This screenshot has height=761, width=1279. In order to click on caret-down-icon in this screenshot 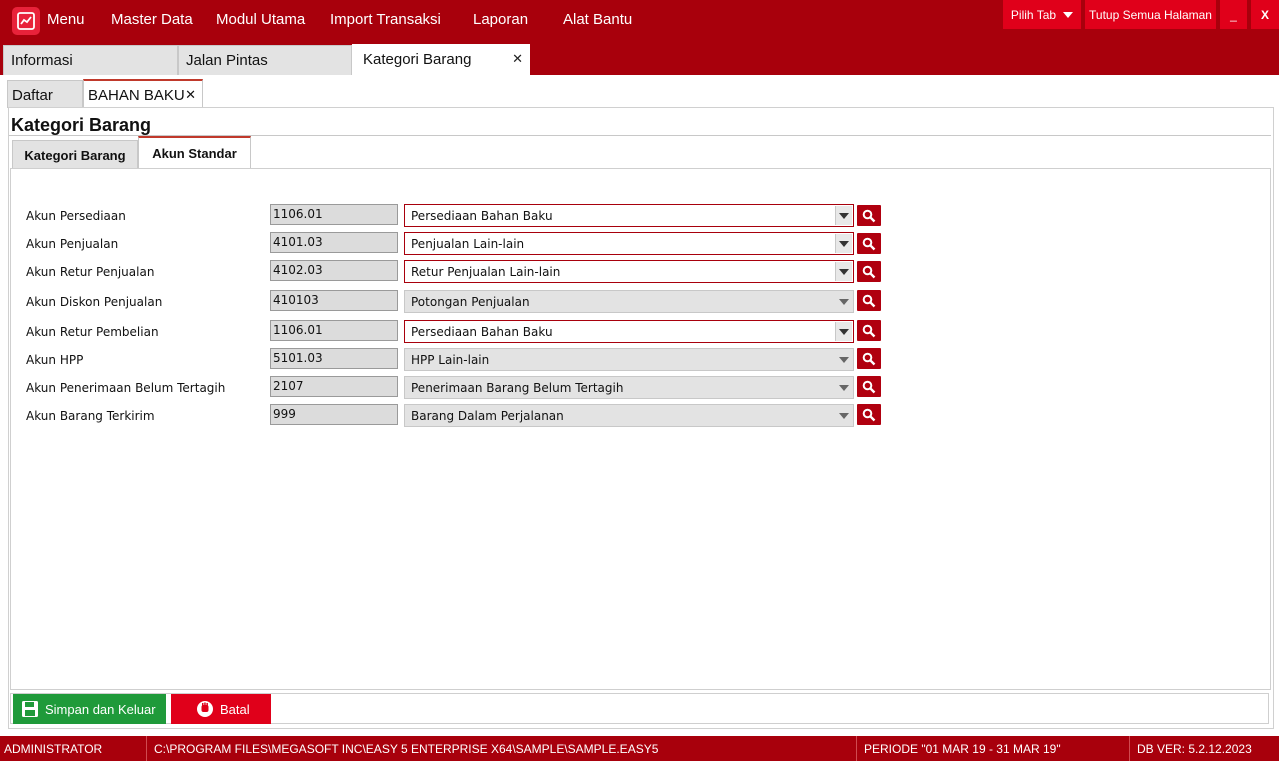, I will do `click(1068, 14)`.